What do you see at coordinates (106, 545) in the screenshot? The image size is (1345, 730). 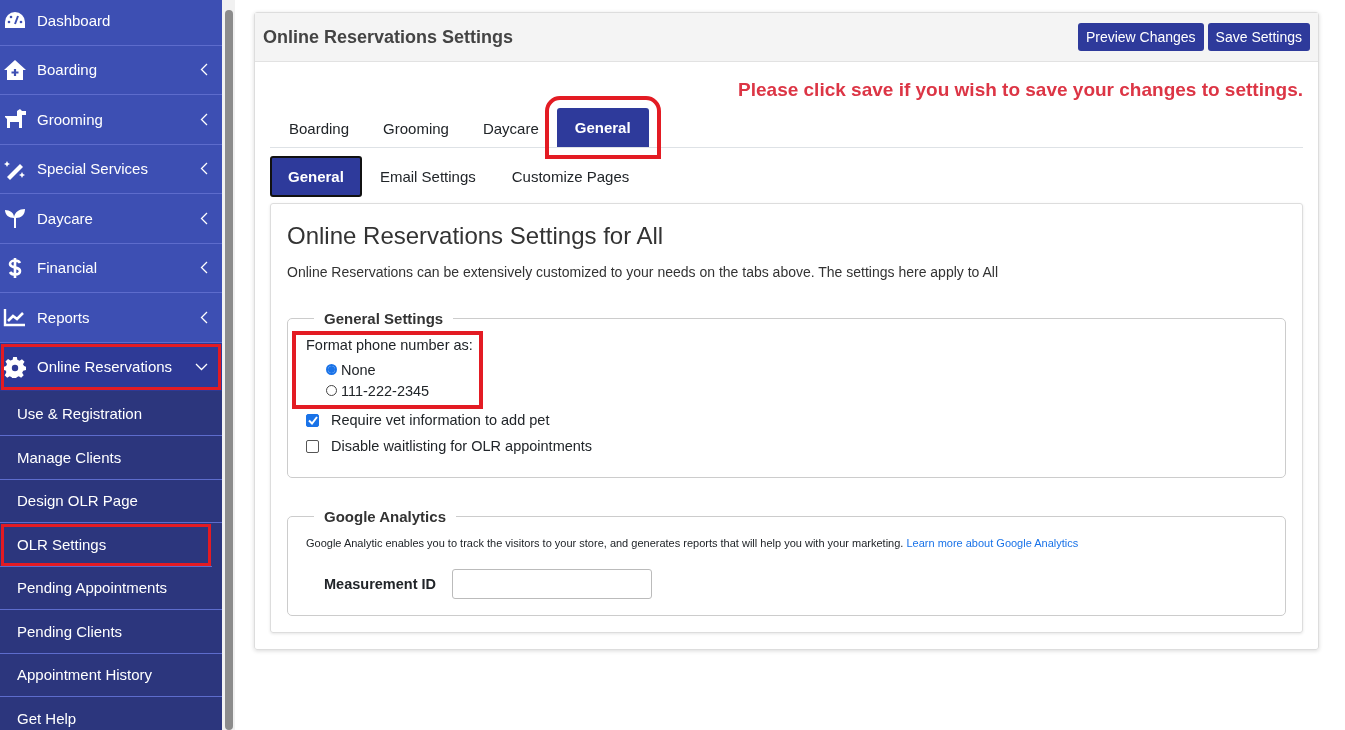 I see `sidebar-subitem: OLR Settings` at bounding box center [106, 545].